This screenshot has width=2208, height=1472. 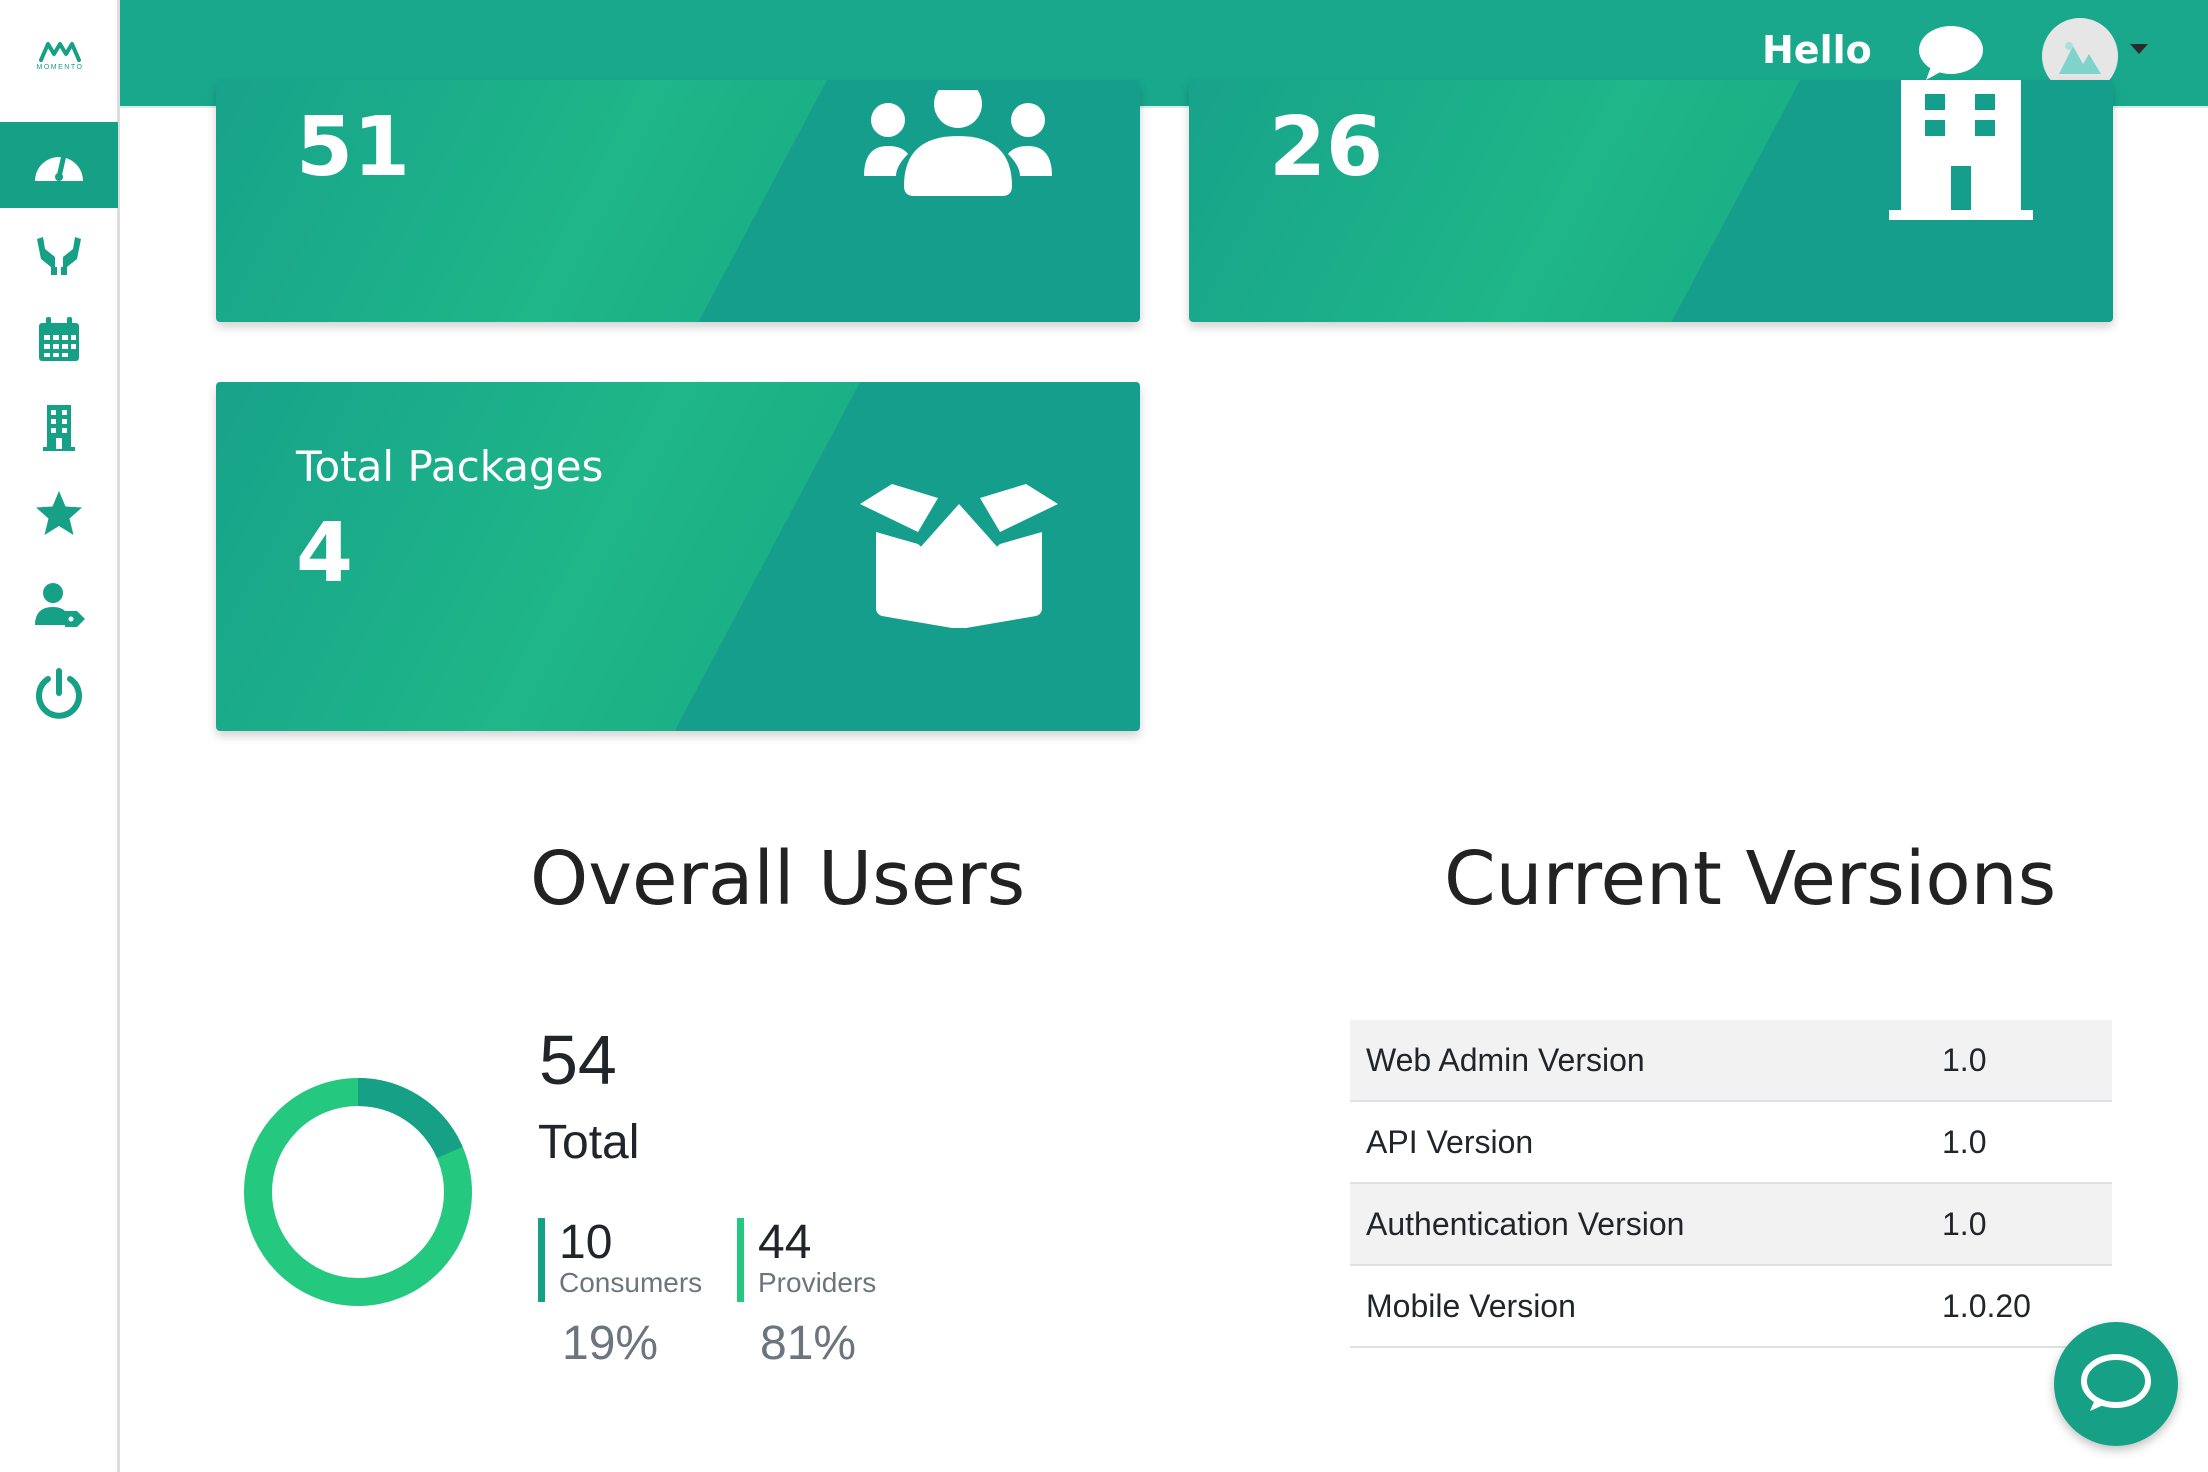 I want to click on sidebar: MOMENTO, so click(x=60, y=736).